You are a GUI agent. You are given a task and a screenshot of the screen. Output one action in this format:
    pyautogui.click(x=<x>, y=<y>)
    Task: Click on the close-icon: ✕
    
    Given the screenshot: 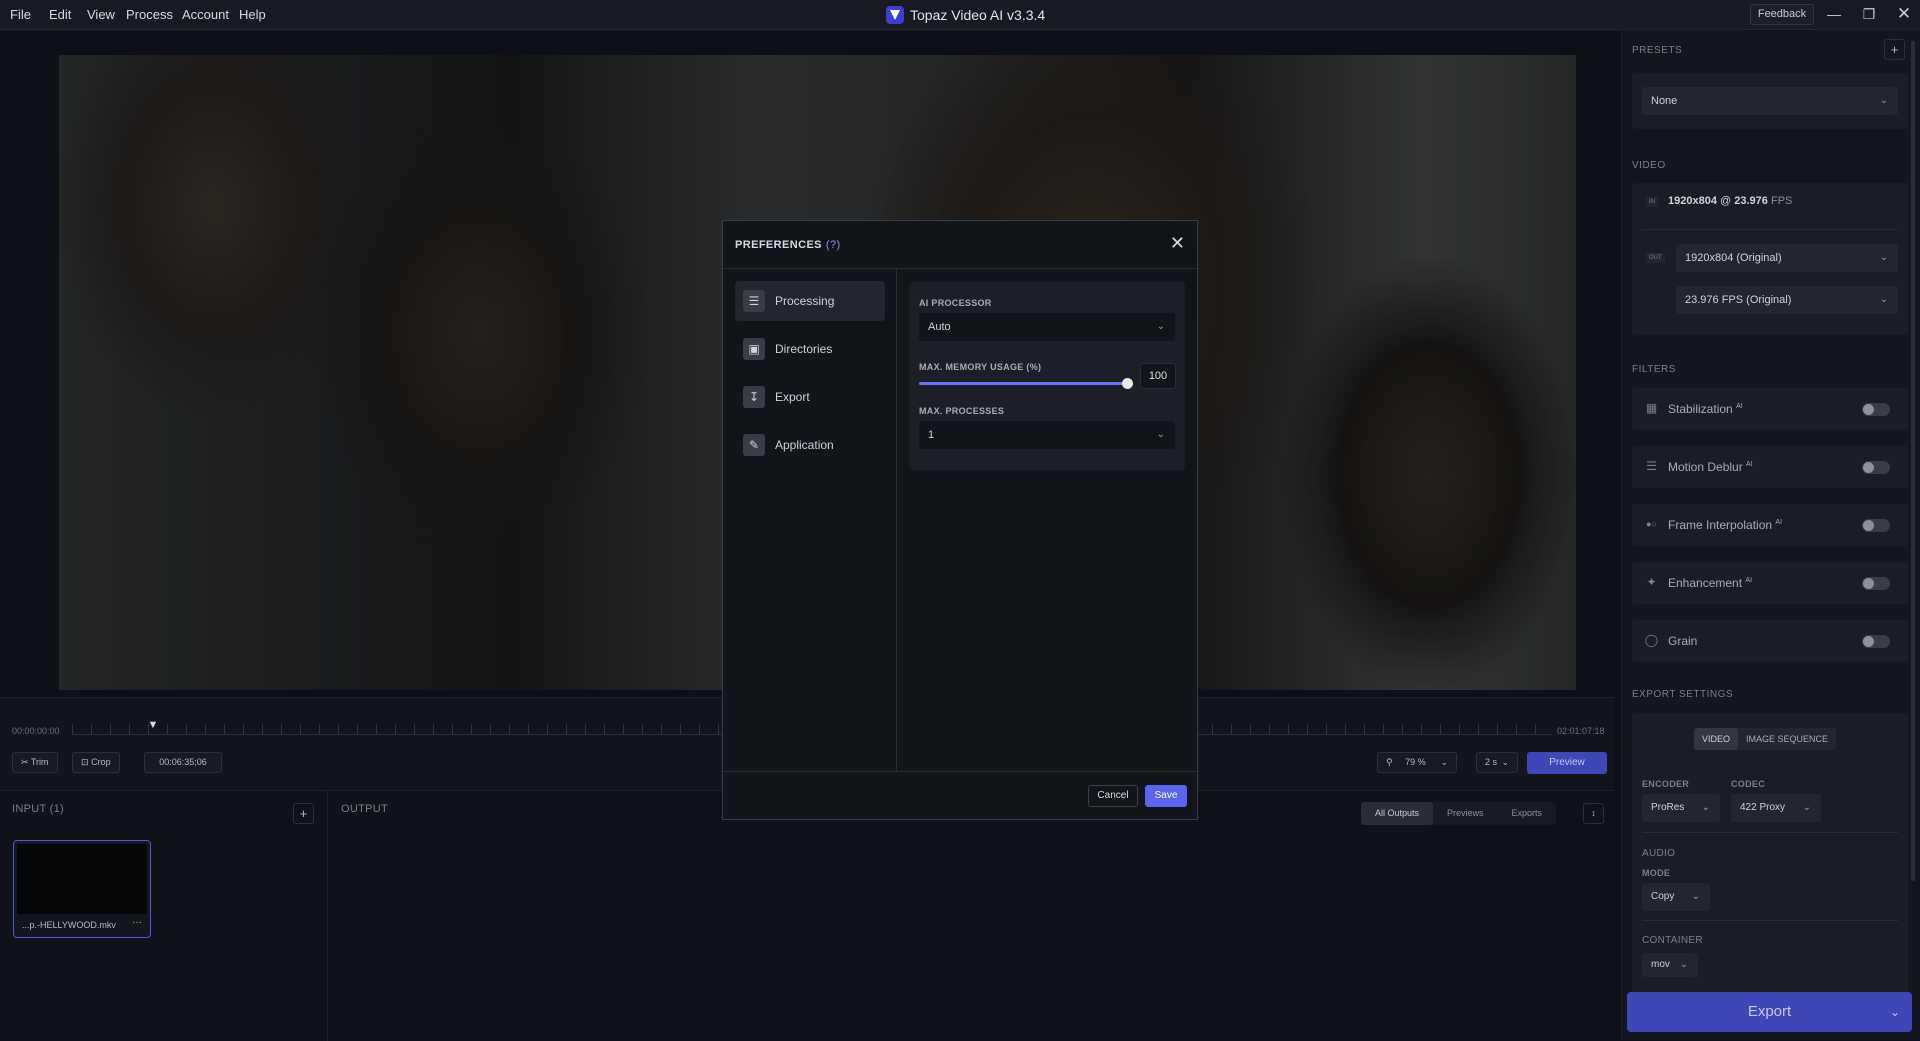 What is the action you would take?
    pyautogui.click(x=1177, y=243)
    